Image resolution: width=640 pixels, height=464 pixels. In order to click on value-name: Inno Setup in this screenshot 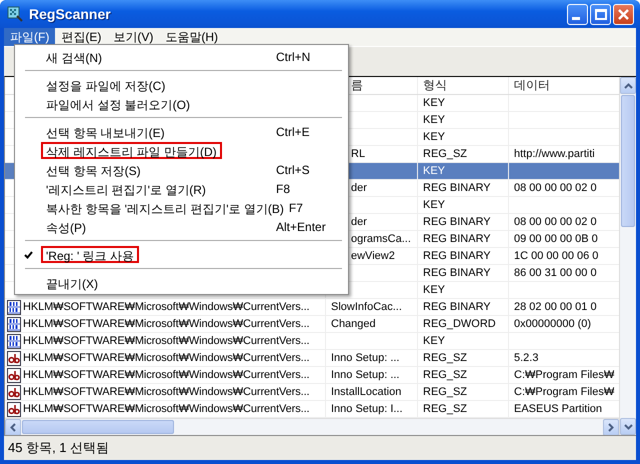, I will do `click(367, 409)`.